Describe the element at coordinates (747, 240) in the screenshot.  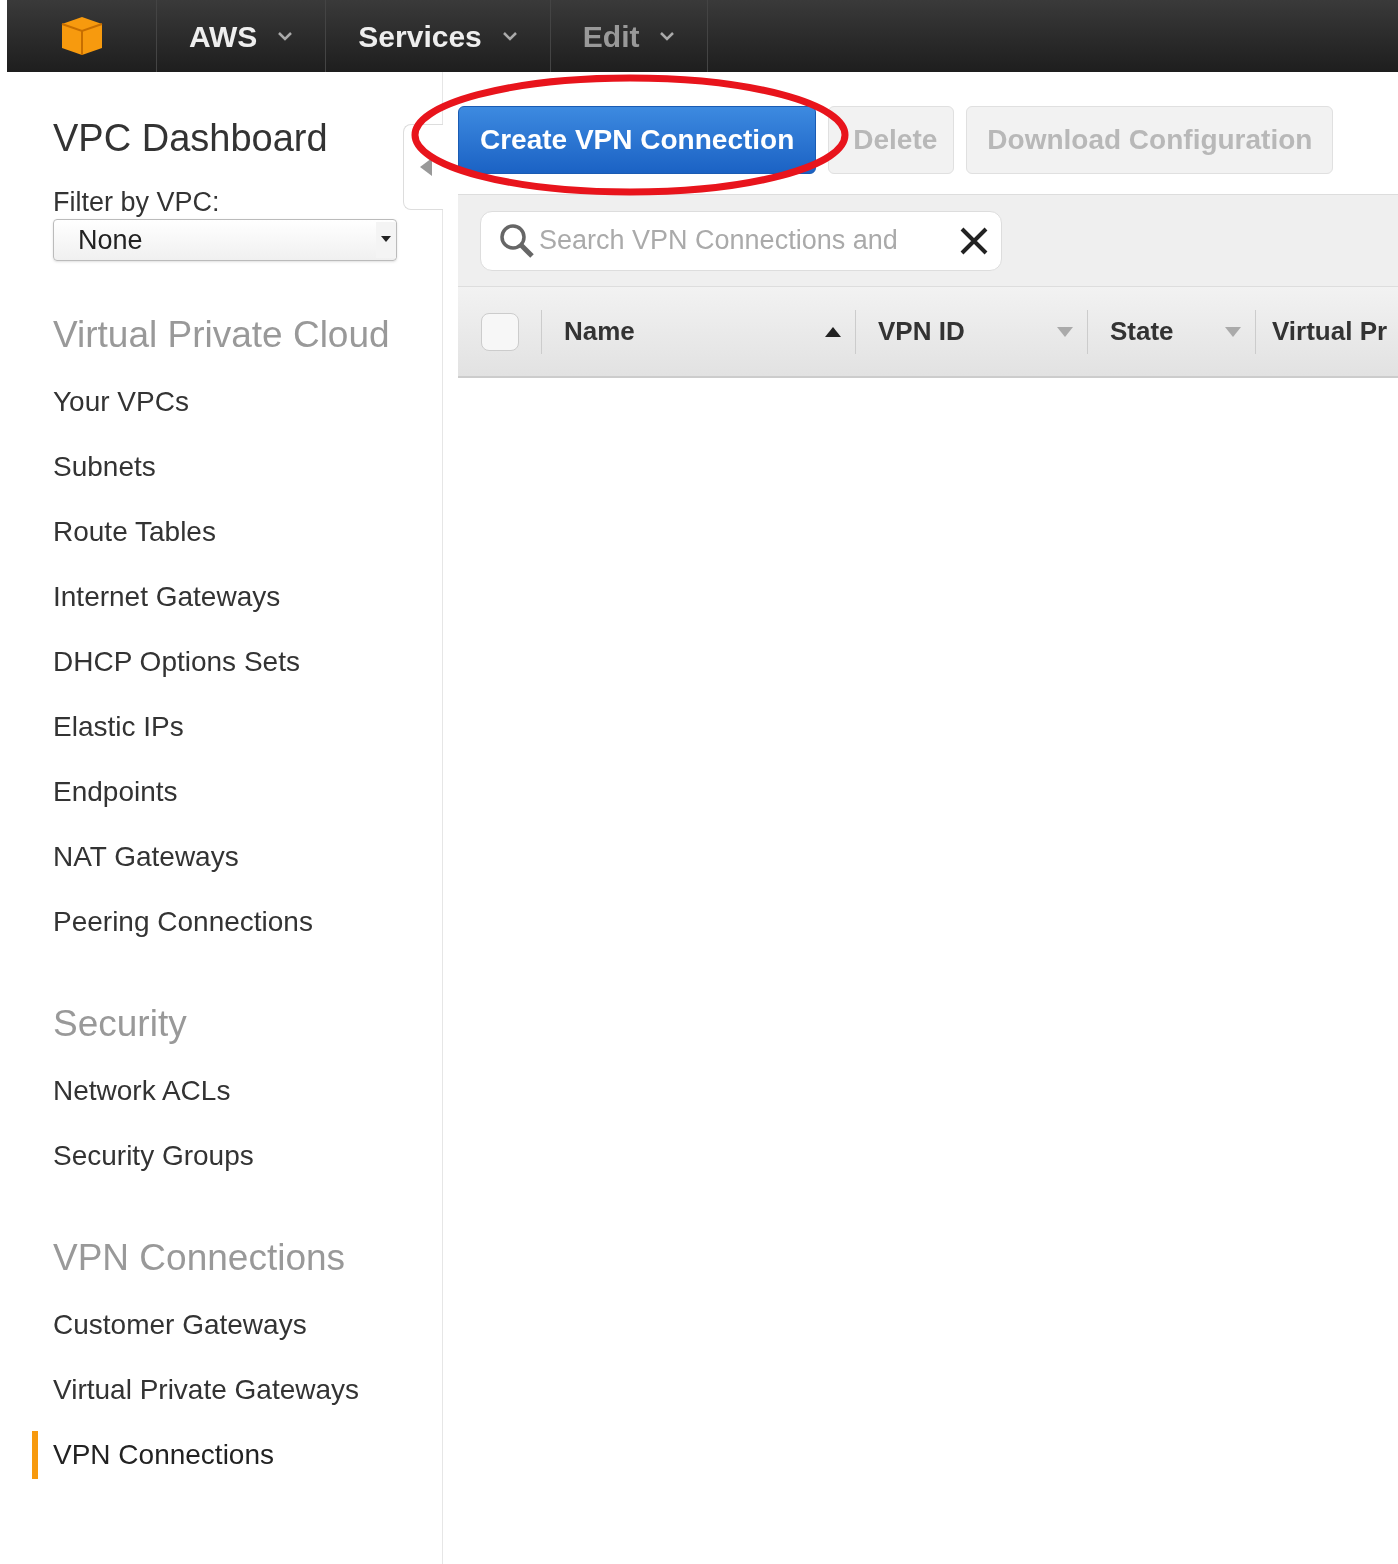
I see `search-field: Search VPN Connections and` at that location.